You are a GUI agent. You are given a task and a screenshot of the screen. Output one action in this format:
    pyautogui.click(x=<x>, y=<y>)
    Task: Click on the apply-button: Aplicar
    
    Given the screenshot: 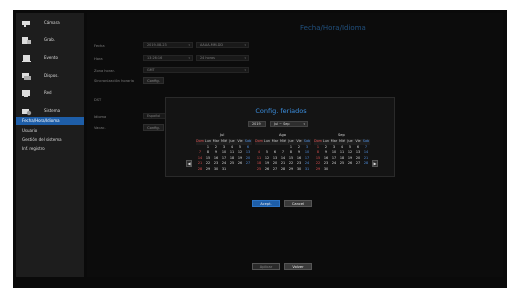 What is the action you would take?
    pyautogui.click(x=266, y=266)
    